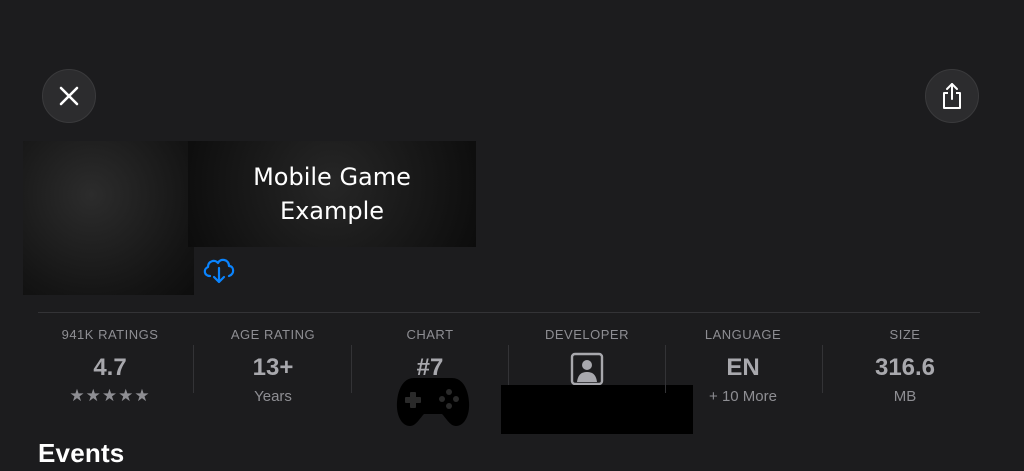 The height and width of the screenshot is (471, 1024). What do you see at coordinates (509, 312) in the screenshot?
I see `info-divider` at bounding box center [509, 312].